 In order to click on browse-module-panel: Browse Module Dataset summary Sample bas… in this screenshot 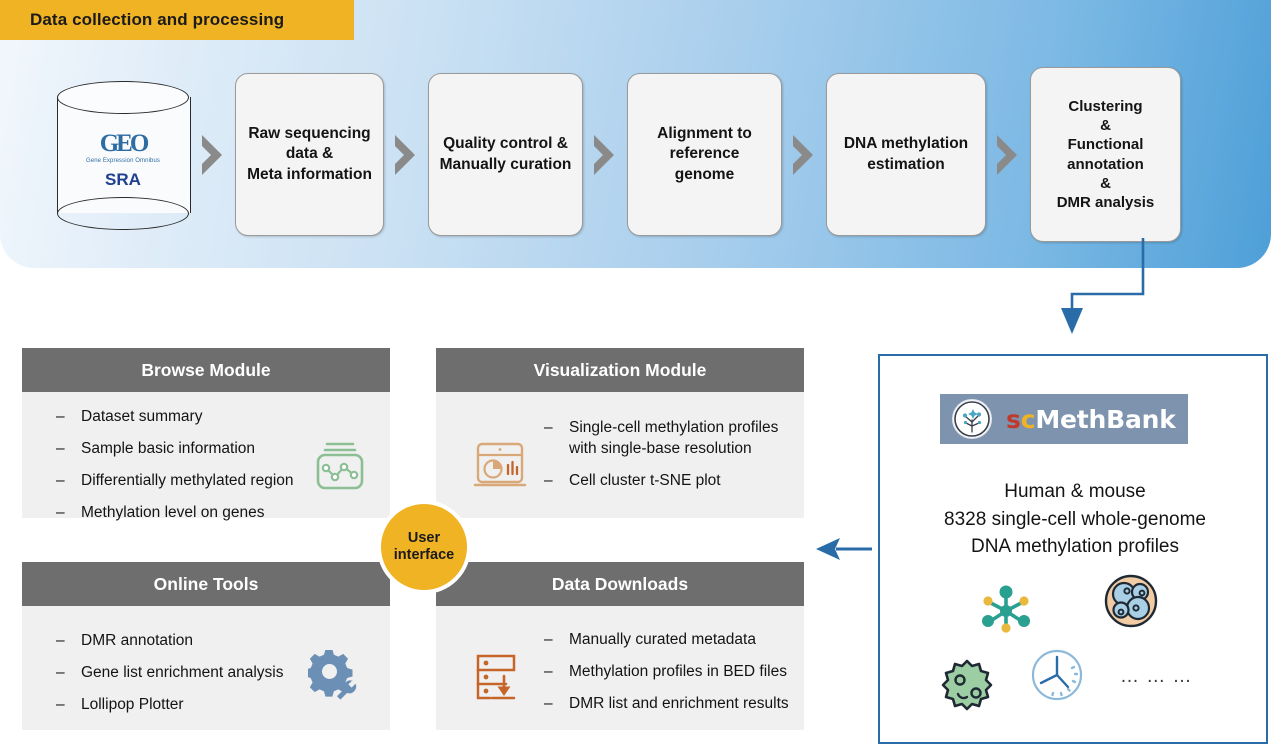, I will do `click(206, 436)`.